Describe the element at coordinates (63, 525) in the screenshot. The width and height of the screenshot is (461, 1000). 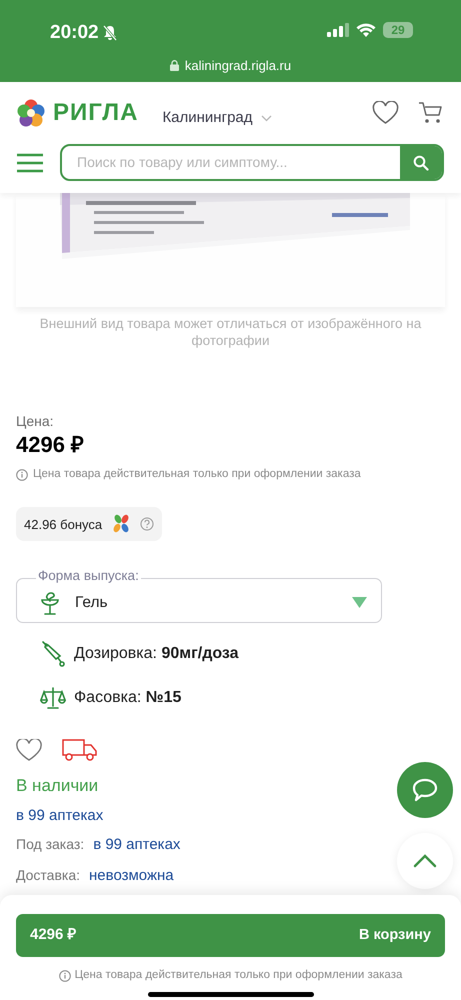
I see `bonus-text: 42.96 бонуса` at that location.